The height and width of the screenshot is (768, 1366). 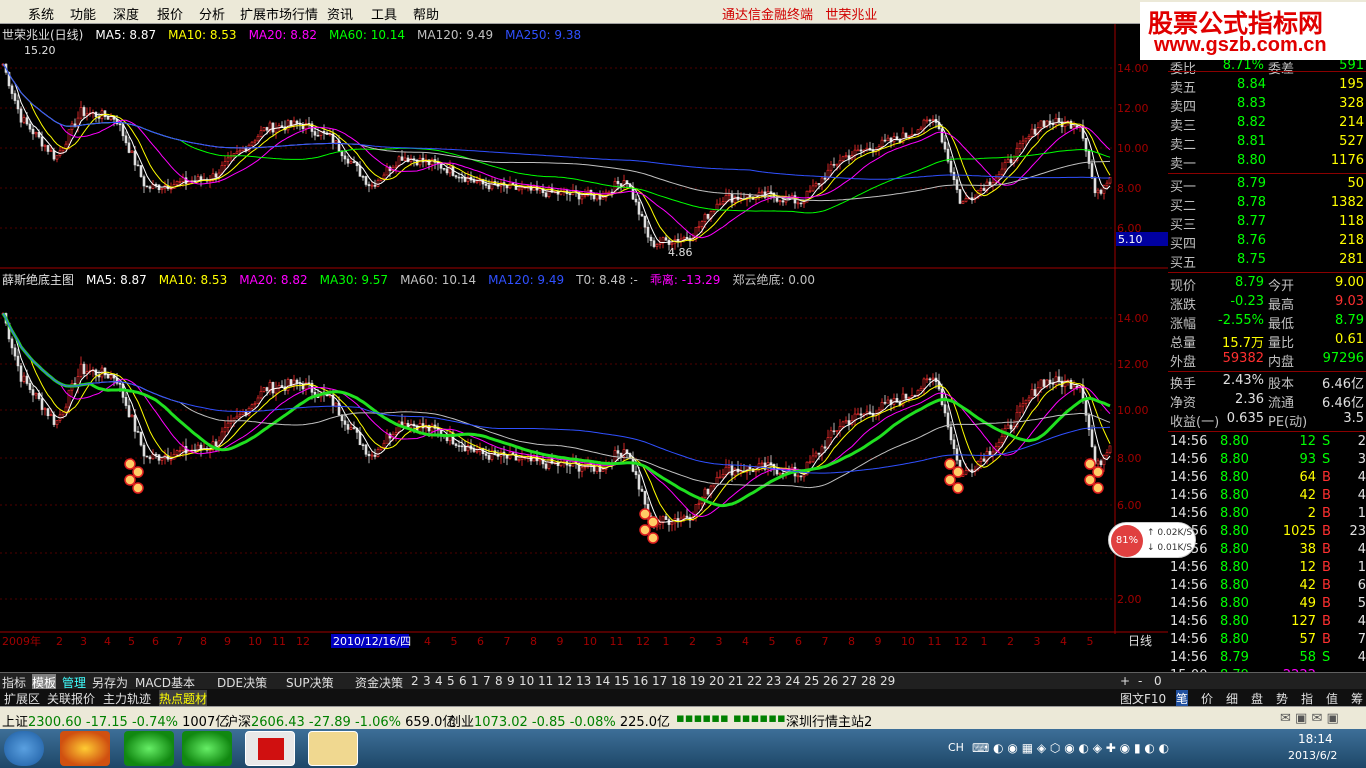 I want to click on panel-tab: 指, so click(x=1307, y=698).